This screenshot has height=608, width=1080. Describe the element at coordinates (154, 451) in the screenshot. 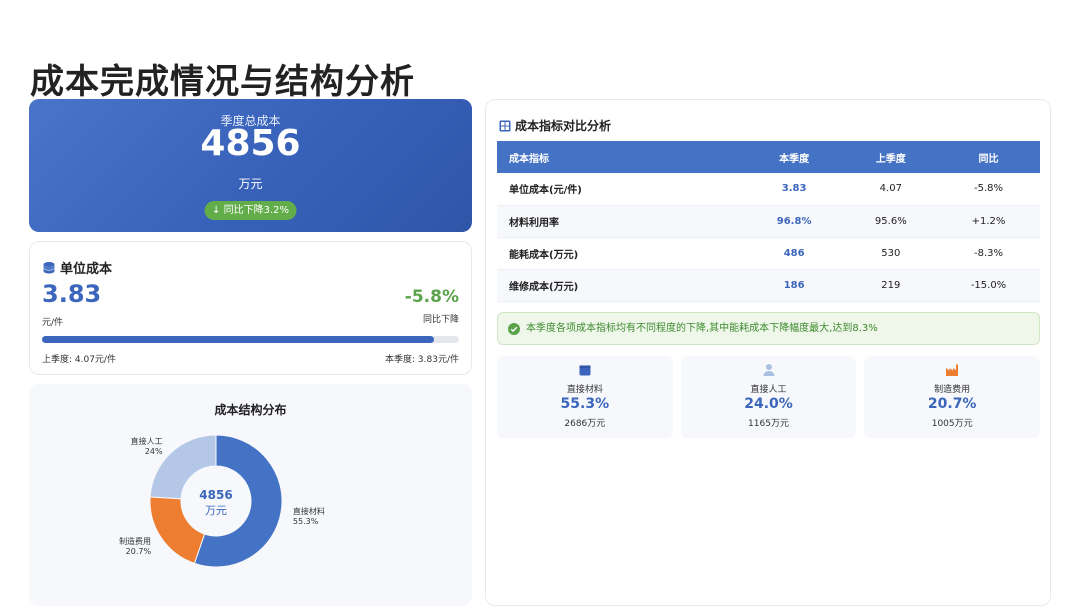

I see `donut-label-value: 24%` at that location.